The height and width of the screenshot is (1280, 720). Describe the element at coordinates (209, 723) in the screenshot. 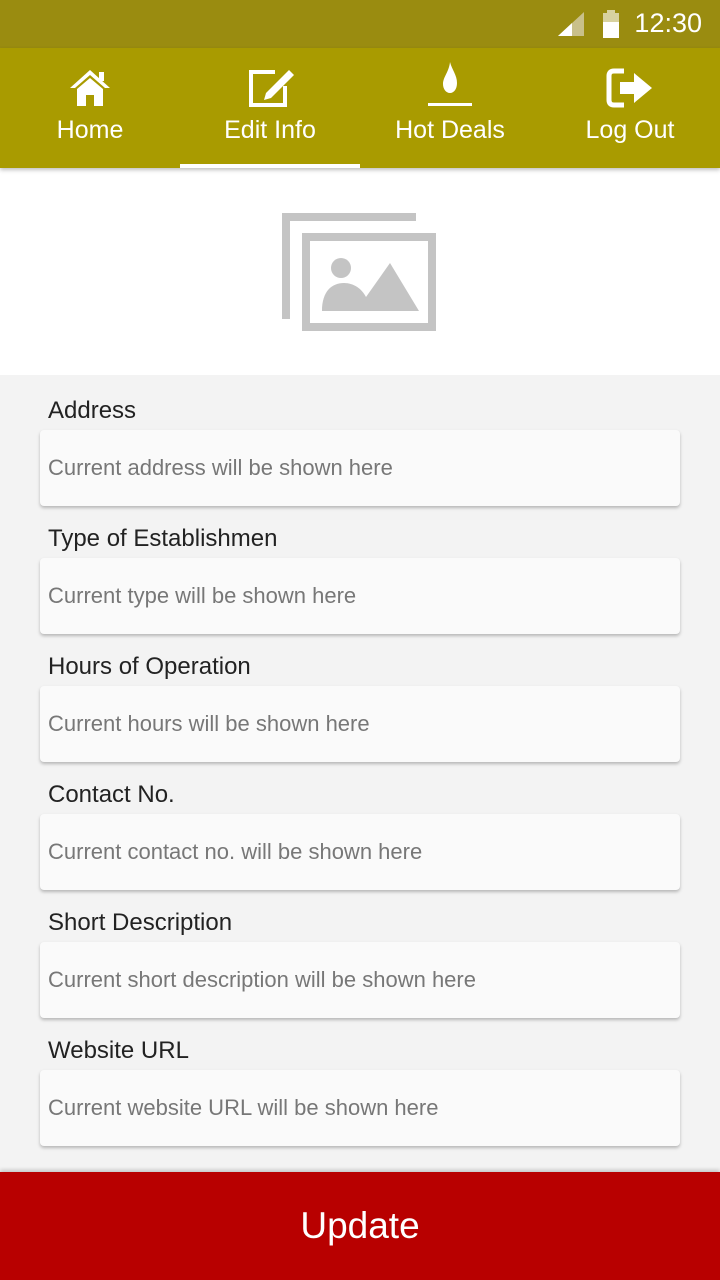

I see `hours-placeholder: Current hours will be shown here` at that location.